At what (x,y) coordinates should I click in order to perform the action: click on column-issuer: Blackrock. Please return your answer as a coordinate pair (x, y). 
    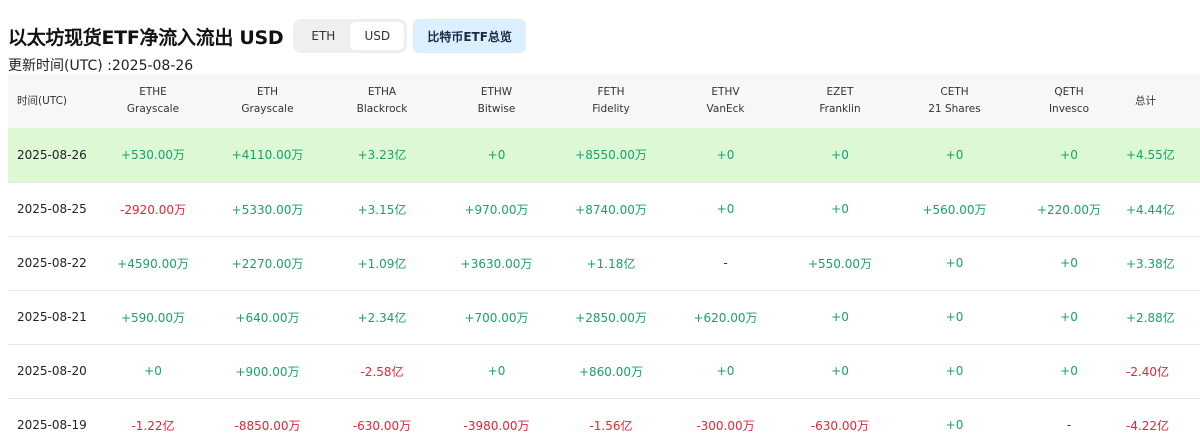
    Looking at the image, I should click on (382, 109).